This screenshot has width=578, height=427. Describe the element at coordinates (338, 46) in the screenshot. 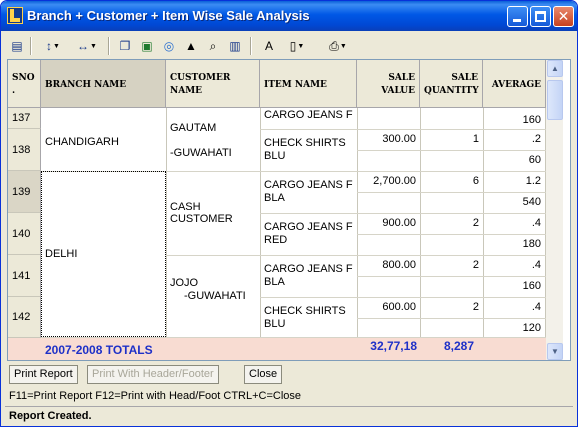

I see `printer-icon: ⎙ ▼` at that location.